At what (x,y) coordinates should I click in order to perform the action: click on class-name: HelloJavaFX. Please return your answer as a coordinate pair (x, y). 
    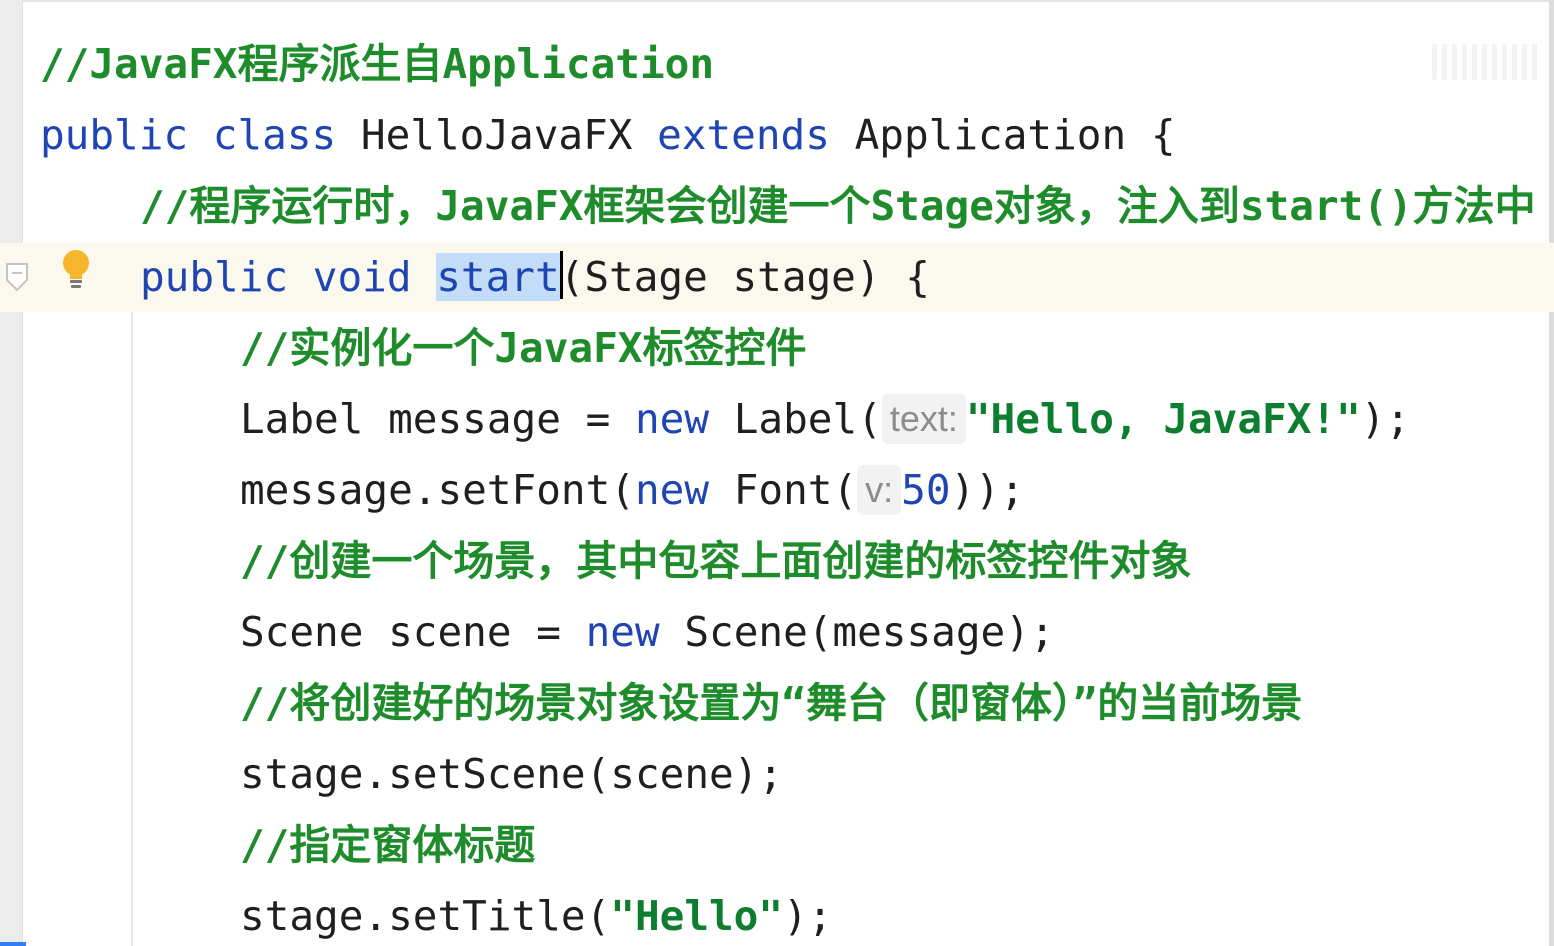
    Looking at the image, I should click on (496, 135).